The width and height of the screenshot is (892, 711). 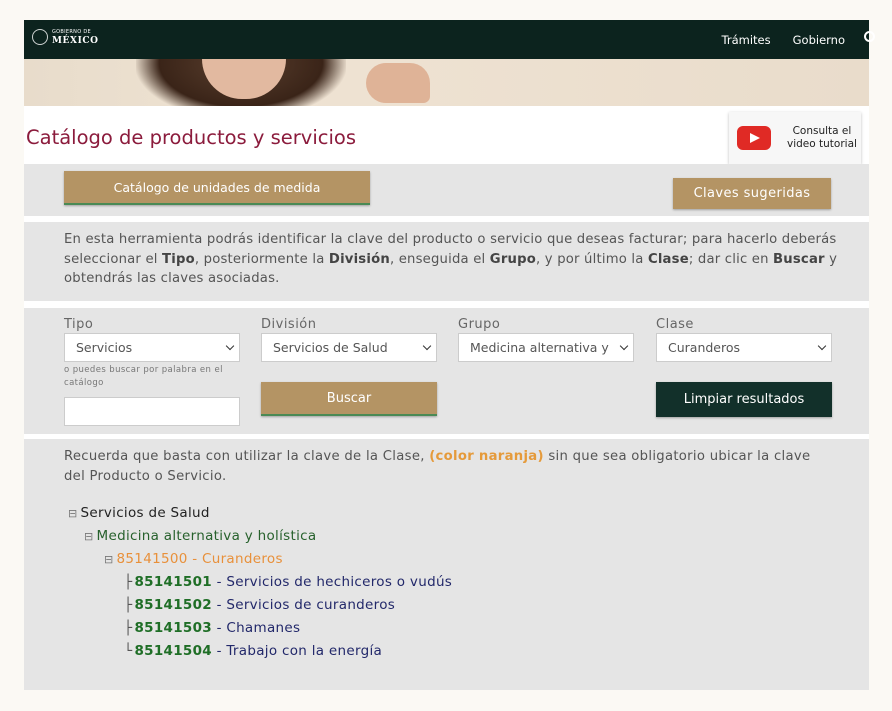 I want to click on clase-label: Clase, so click(x=675, y=324).